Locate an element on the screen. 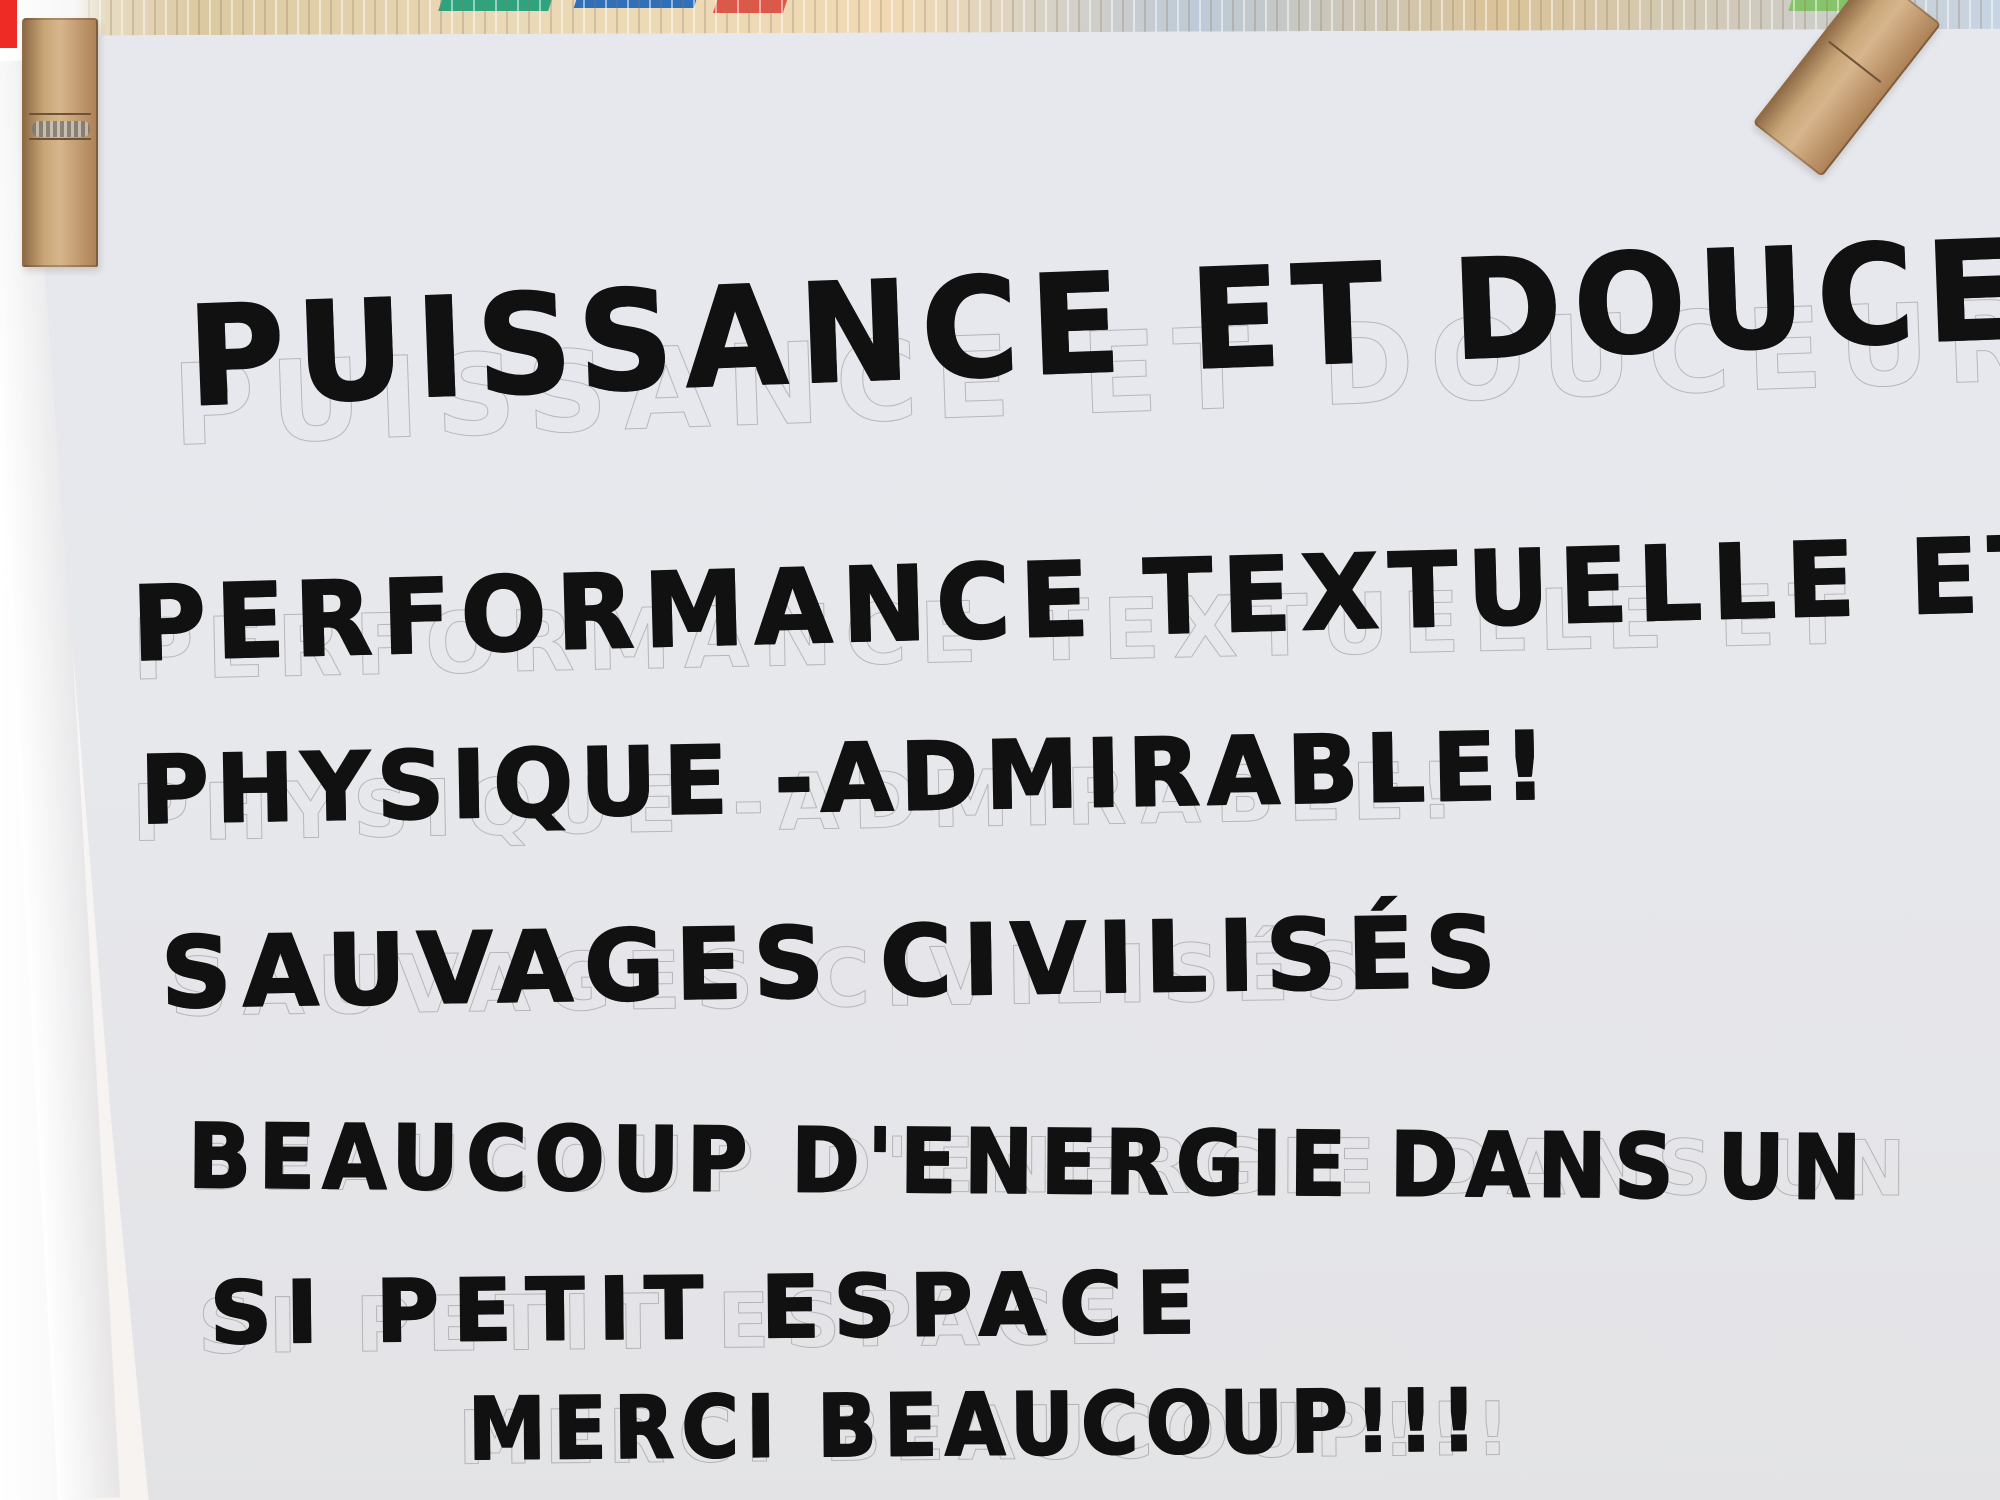  message-line-5: BEAUCOUP D'ENERGIE DANS UN is located at coordinates (1028, 1162).